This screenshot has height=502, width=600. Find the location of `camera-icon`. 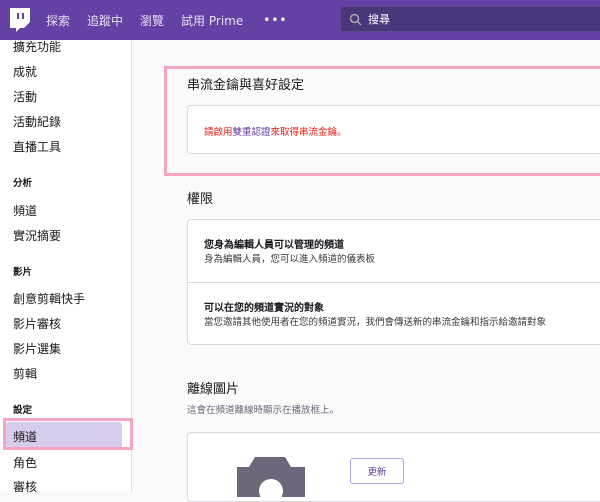

camera-icon is located at coordinates (271, 477).